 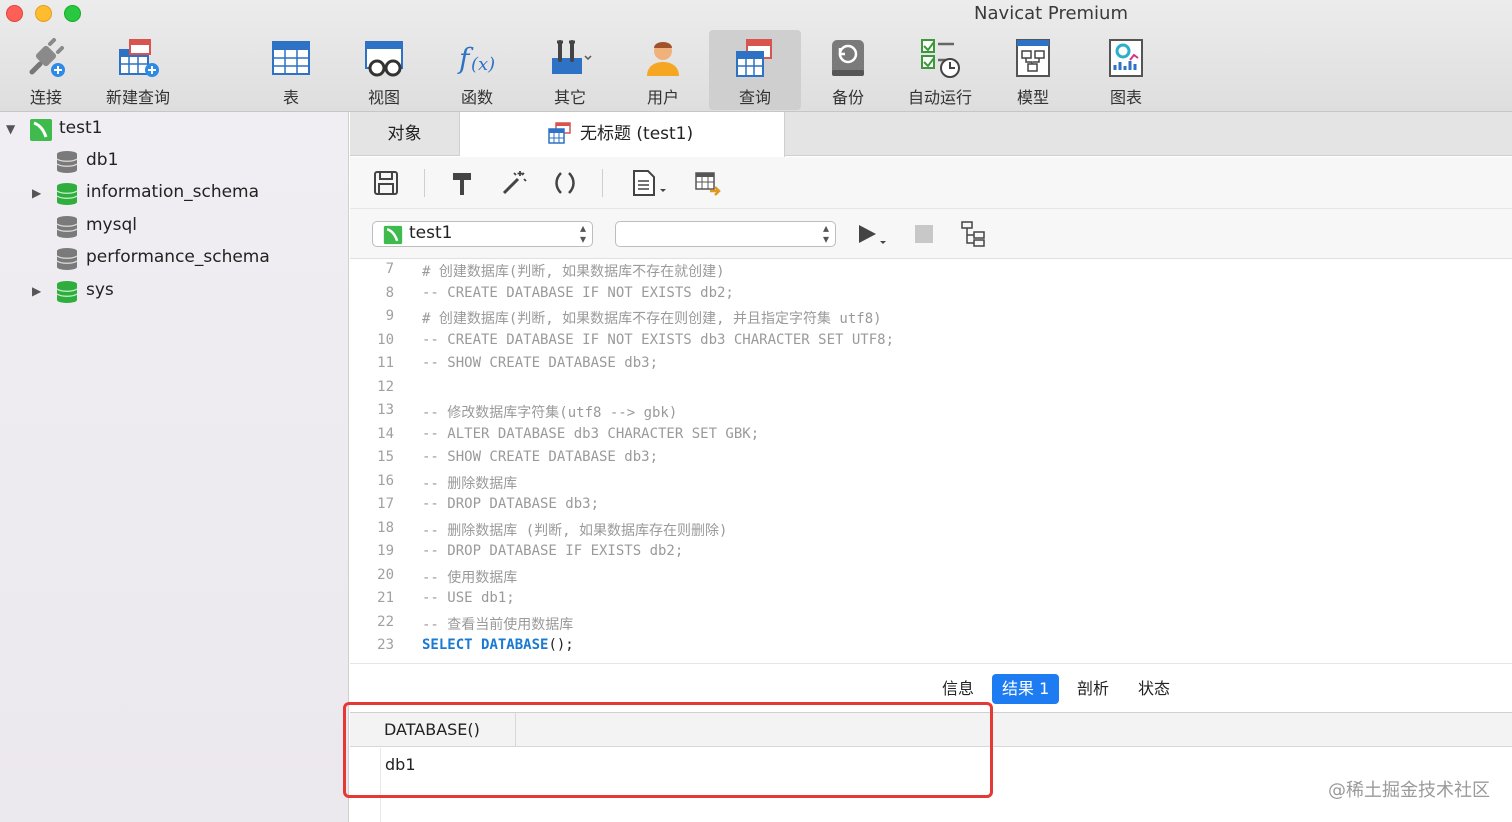 I want to click on toolbar-function-button: f (x) 函数, so click(x=477, y=70).